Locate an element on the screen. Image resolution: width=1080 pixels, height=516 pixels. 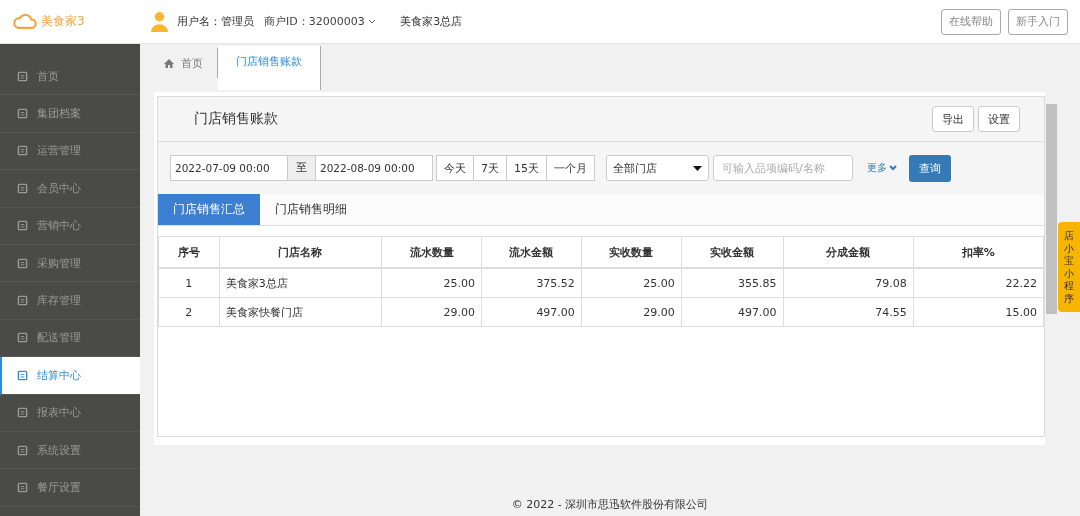
sidebar-item: 营销中心 is located at coordinates (70, 226).